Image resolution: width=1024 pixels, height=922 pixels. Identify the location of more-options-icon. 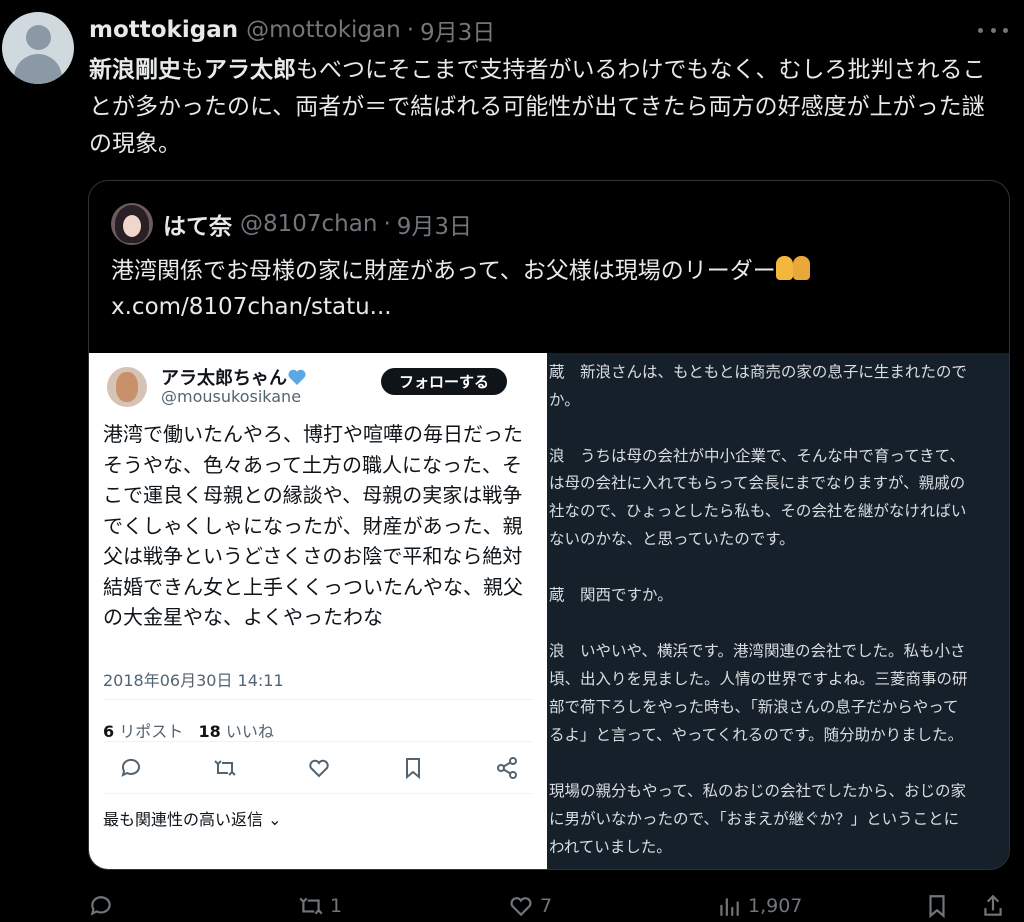
(993, 30).